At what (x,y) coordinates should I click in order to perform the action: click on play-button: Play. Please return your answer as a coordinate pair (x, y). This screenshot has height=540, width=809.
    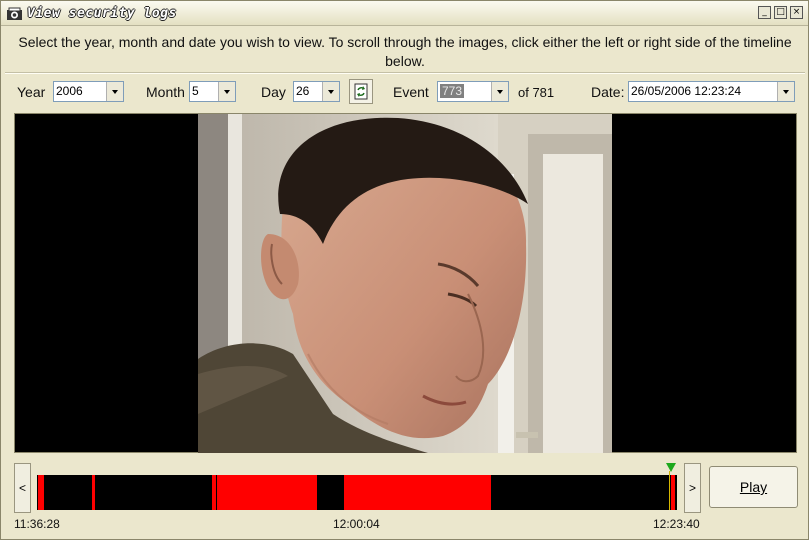
    Looking at the image, I should click on (753, 487).